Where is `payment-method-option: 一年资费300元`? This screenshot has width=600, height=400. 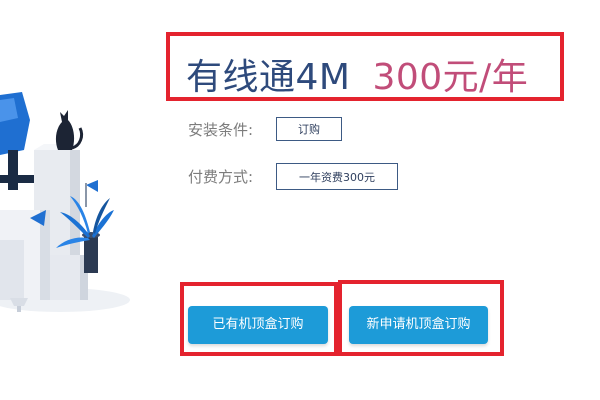 payment-method-option: 一年资费300元 is located at coordinates (337, 176).